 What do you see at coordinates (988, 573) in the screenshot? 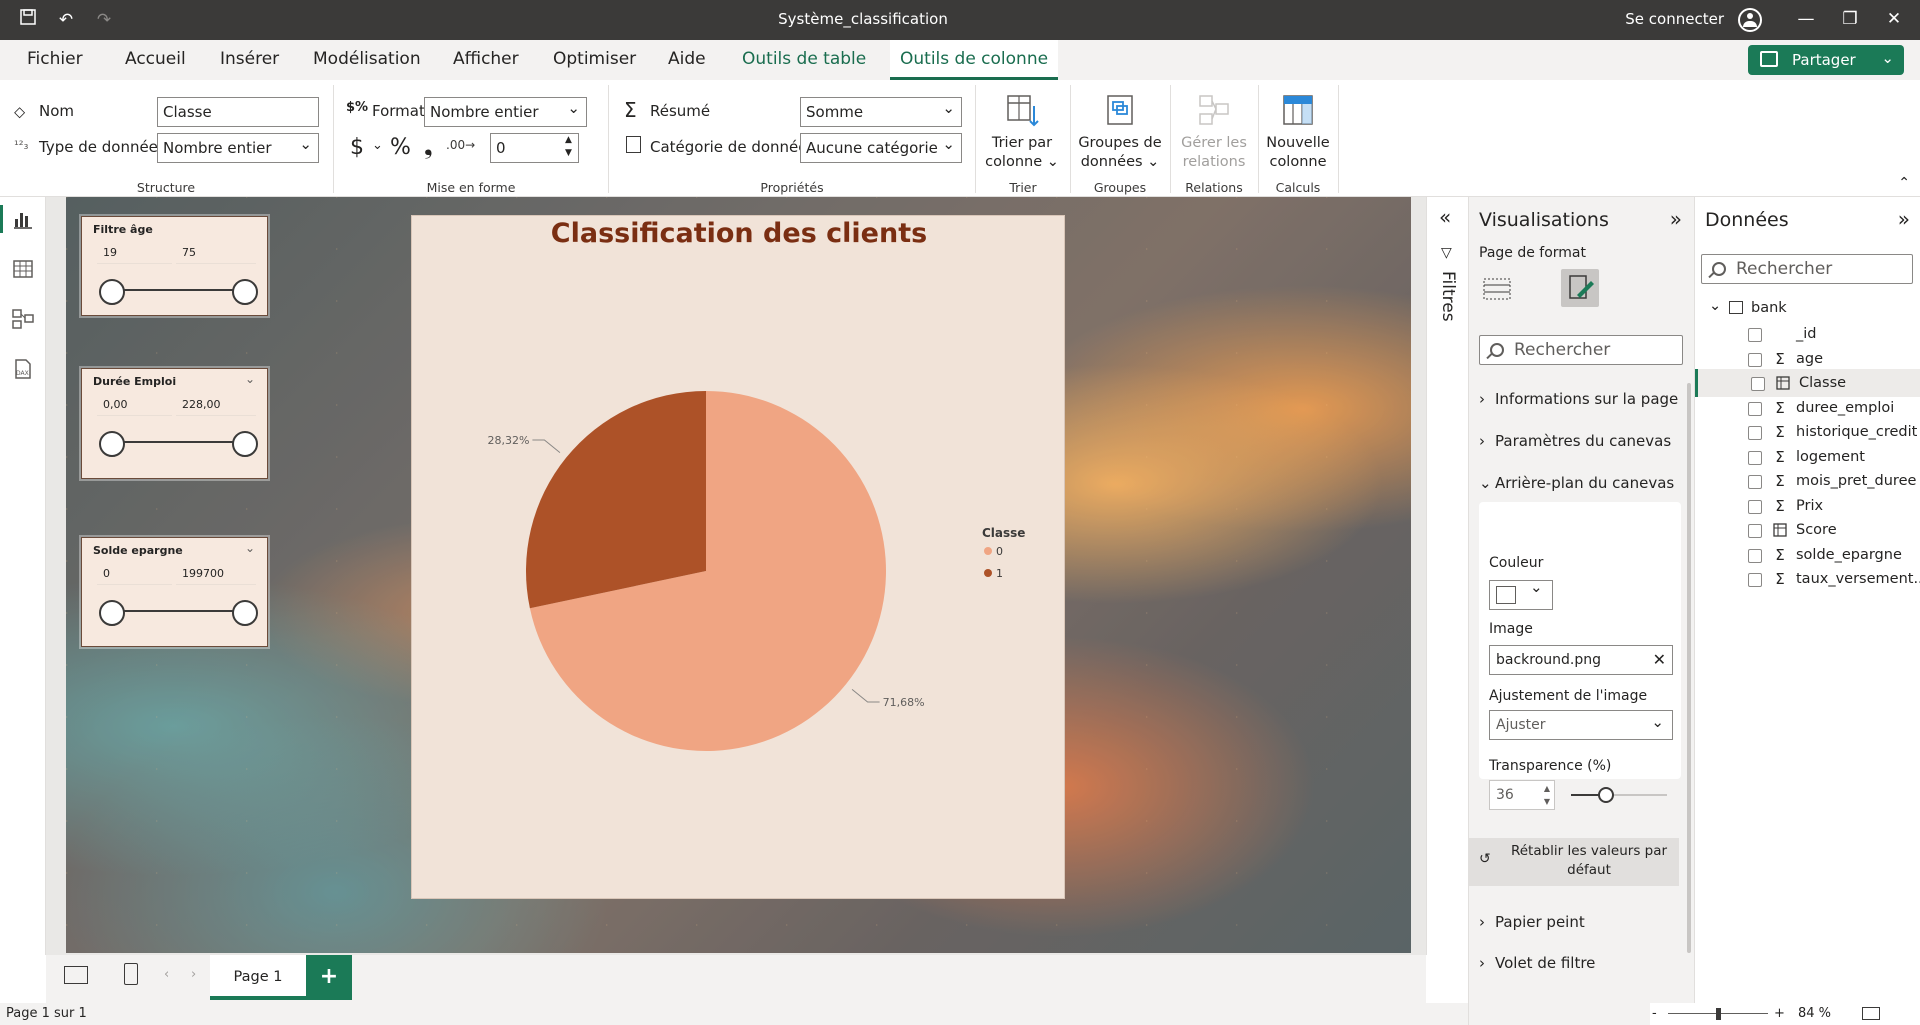
I see `legend-marker` at bounding box center [988, 573].